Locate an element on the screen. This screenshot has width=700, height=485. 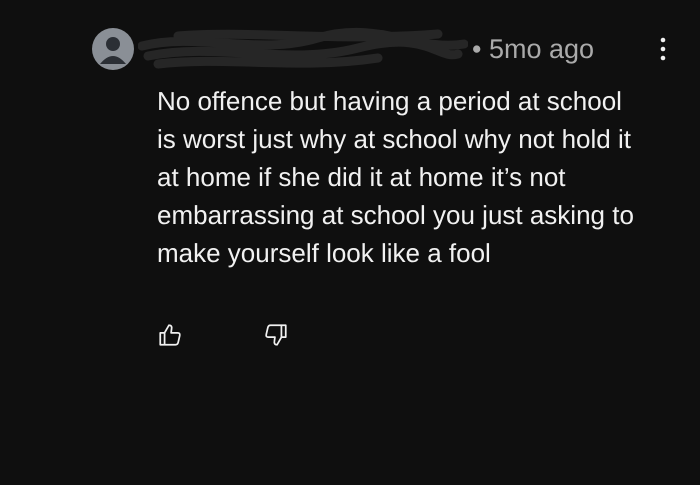
avatar-icon is located at coordinates (113, 49).